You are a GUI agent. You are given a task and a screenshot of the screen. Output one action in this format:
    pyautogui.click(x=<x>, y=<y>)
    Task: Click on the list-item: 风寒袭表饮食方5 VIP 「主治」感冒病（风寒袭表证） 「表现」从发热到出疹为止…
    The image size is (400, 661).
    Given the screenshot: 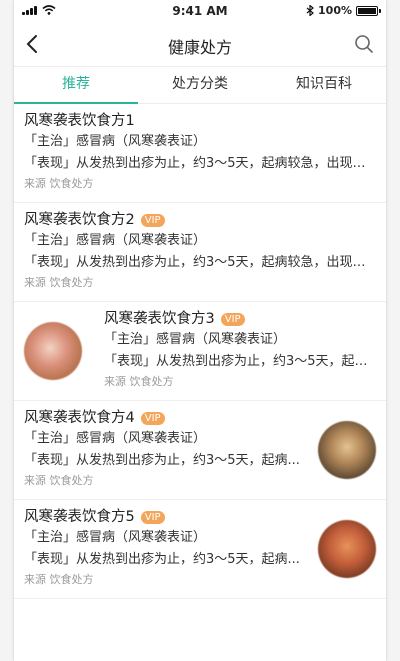 What is the action you would take?
    pyautogui.click(x=200, y=549)
    